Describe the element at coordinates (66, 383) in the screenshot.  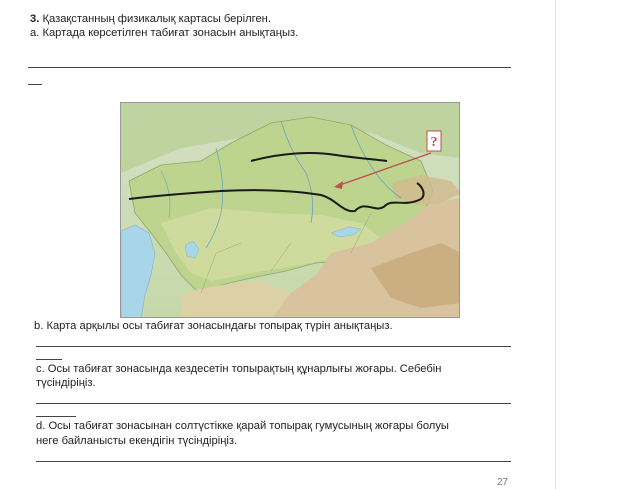
I see `question-c-line2: түсіндіріңіз.` at that location.